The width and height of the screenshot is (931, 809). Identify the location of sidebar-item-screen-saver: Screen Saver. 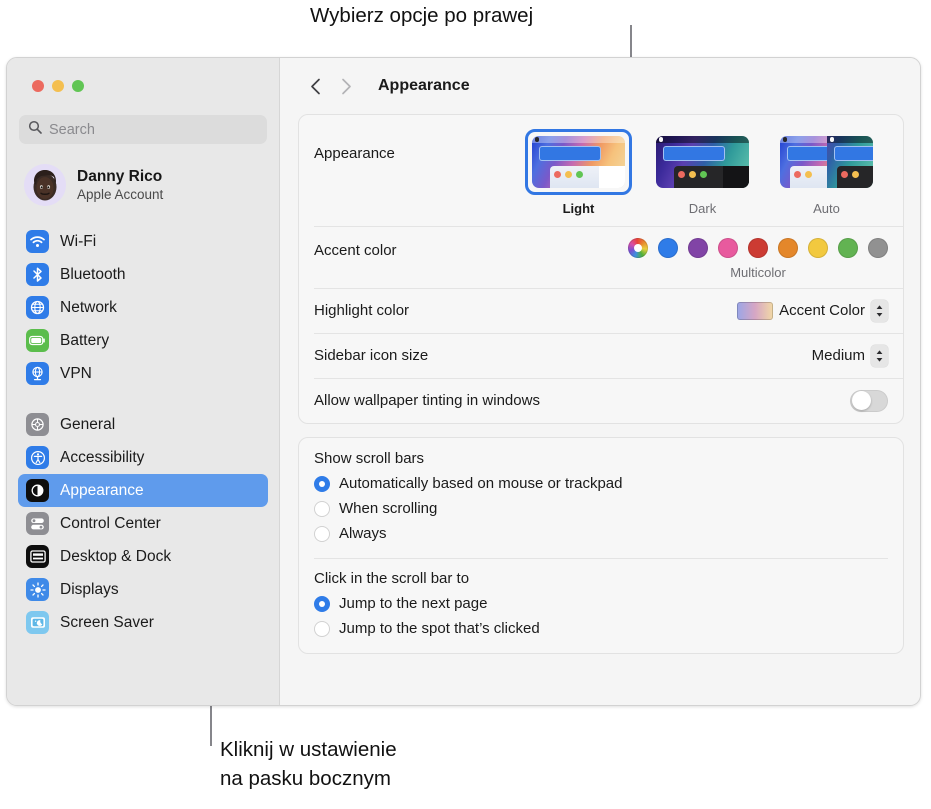
(143, 622).